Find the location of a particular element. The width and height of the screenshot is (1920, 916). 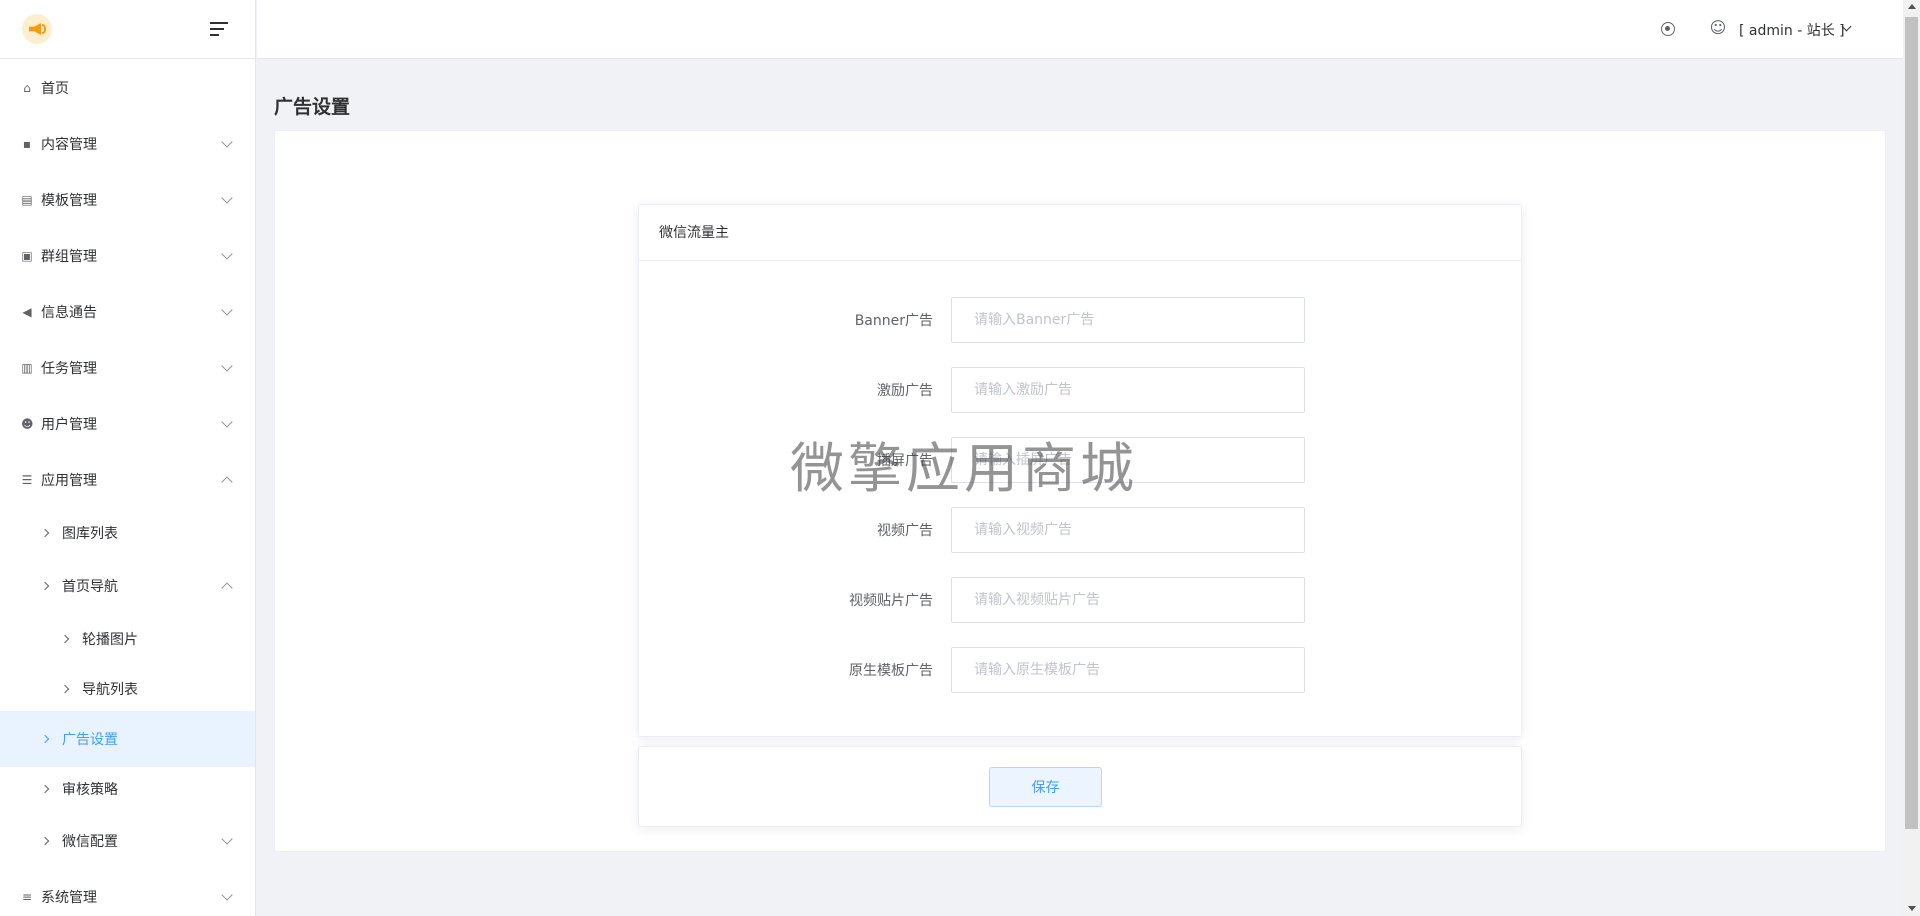

users-icon: ☻ is located at coordinates (27, 424).